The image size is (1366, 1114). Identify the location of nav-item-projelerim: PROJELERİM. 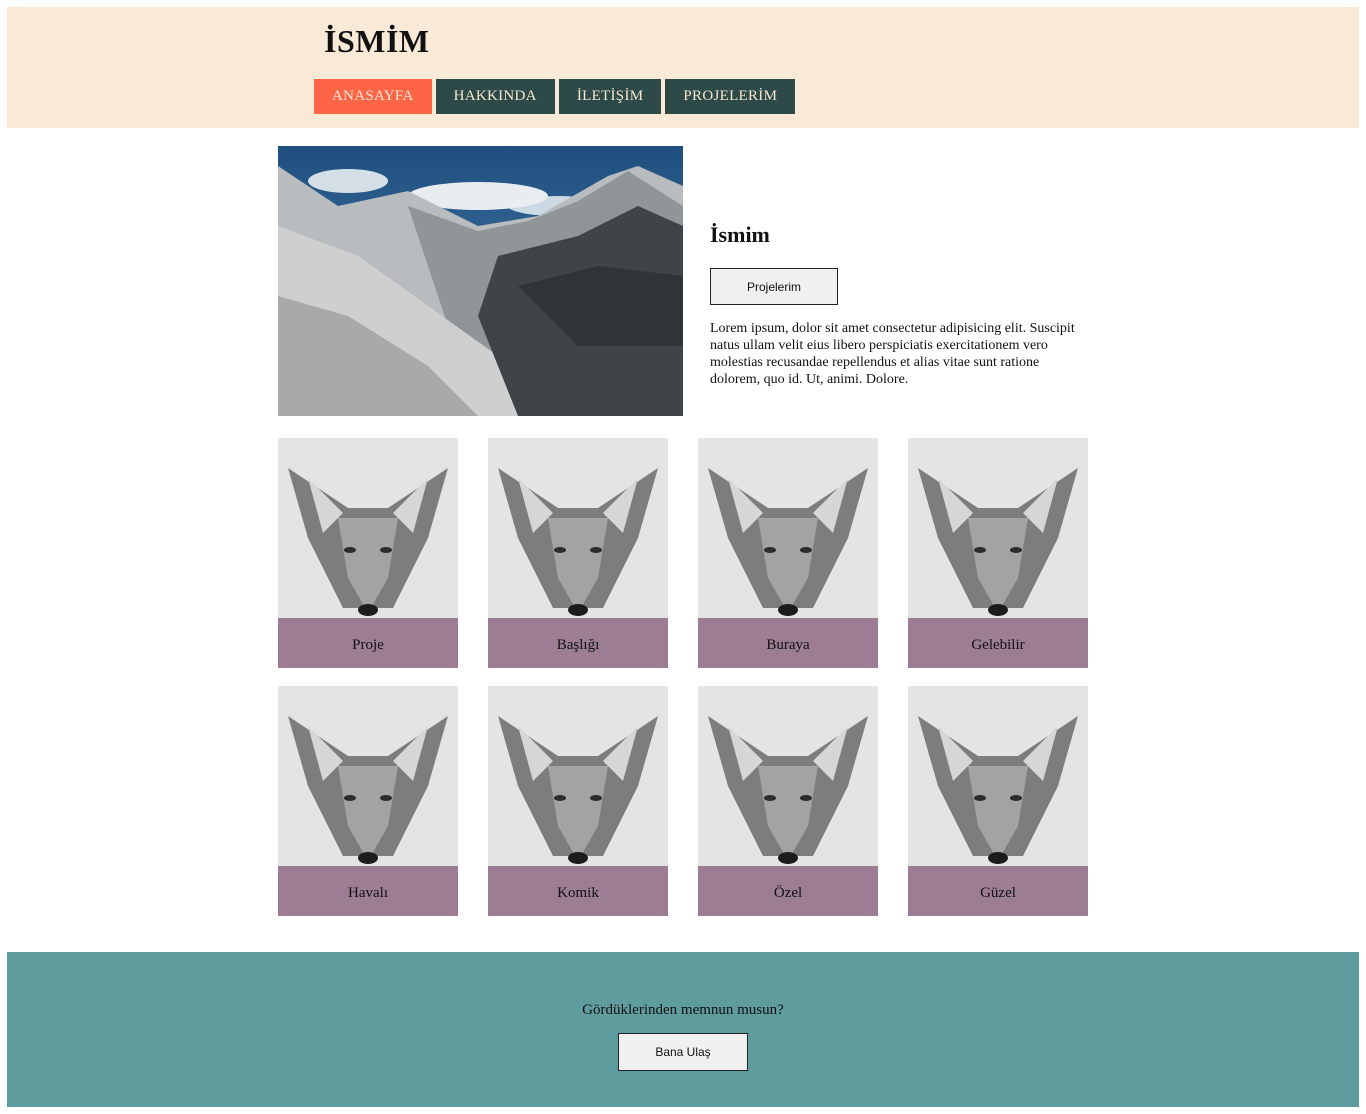
(730, 96).